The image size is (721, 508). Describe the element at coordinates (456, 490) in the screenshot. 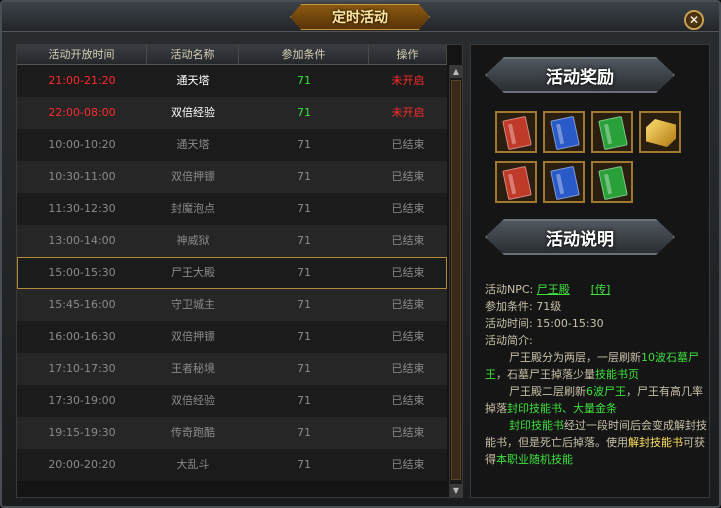

I see `scroll-down-icon: ▼` at that location.